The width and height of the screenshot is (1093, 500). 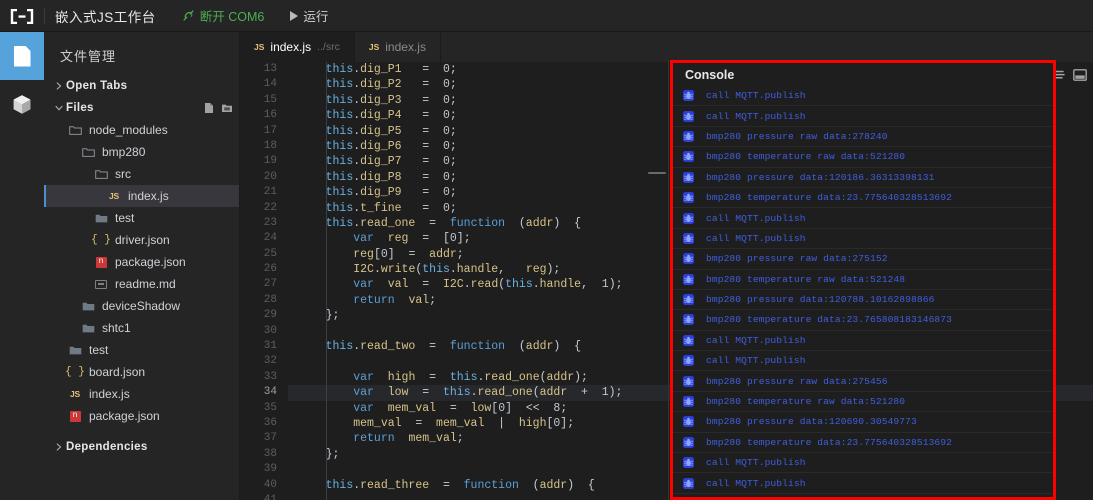 I want to click on line-number: 20, so click(x=270, y=176).